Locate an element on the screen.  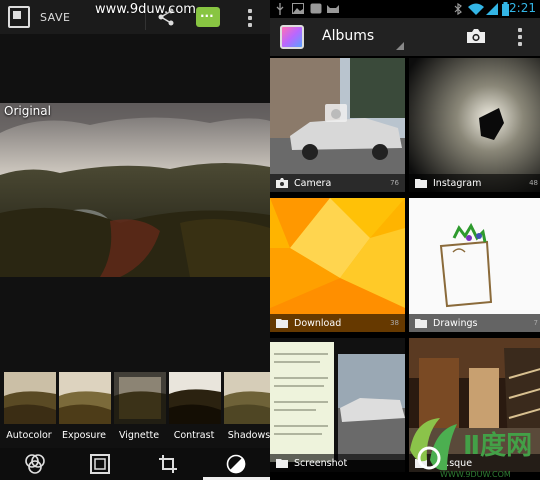
status-bar: 2:21 is located at coordinates (405, 9).